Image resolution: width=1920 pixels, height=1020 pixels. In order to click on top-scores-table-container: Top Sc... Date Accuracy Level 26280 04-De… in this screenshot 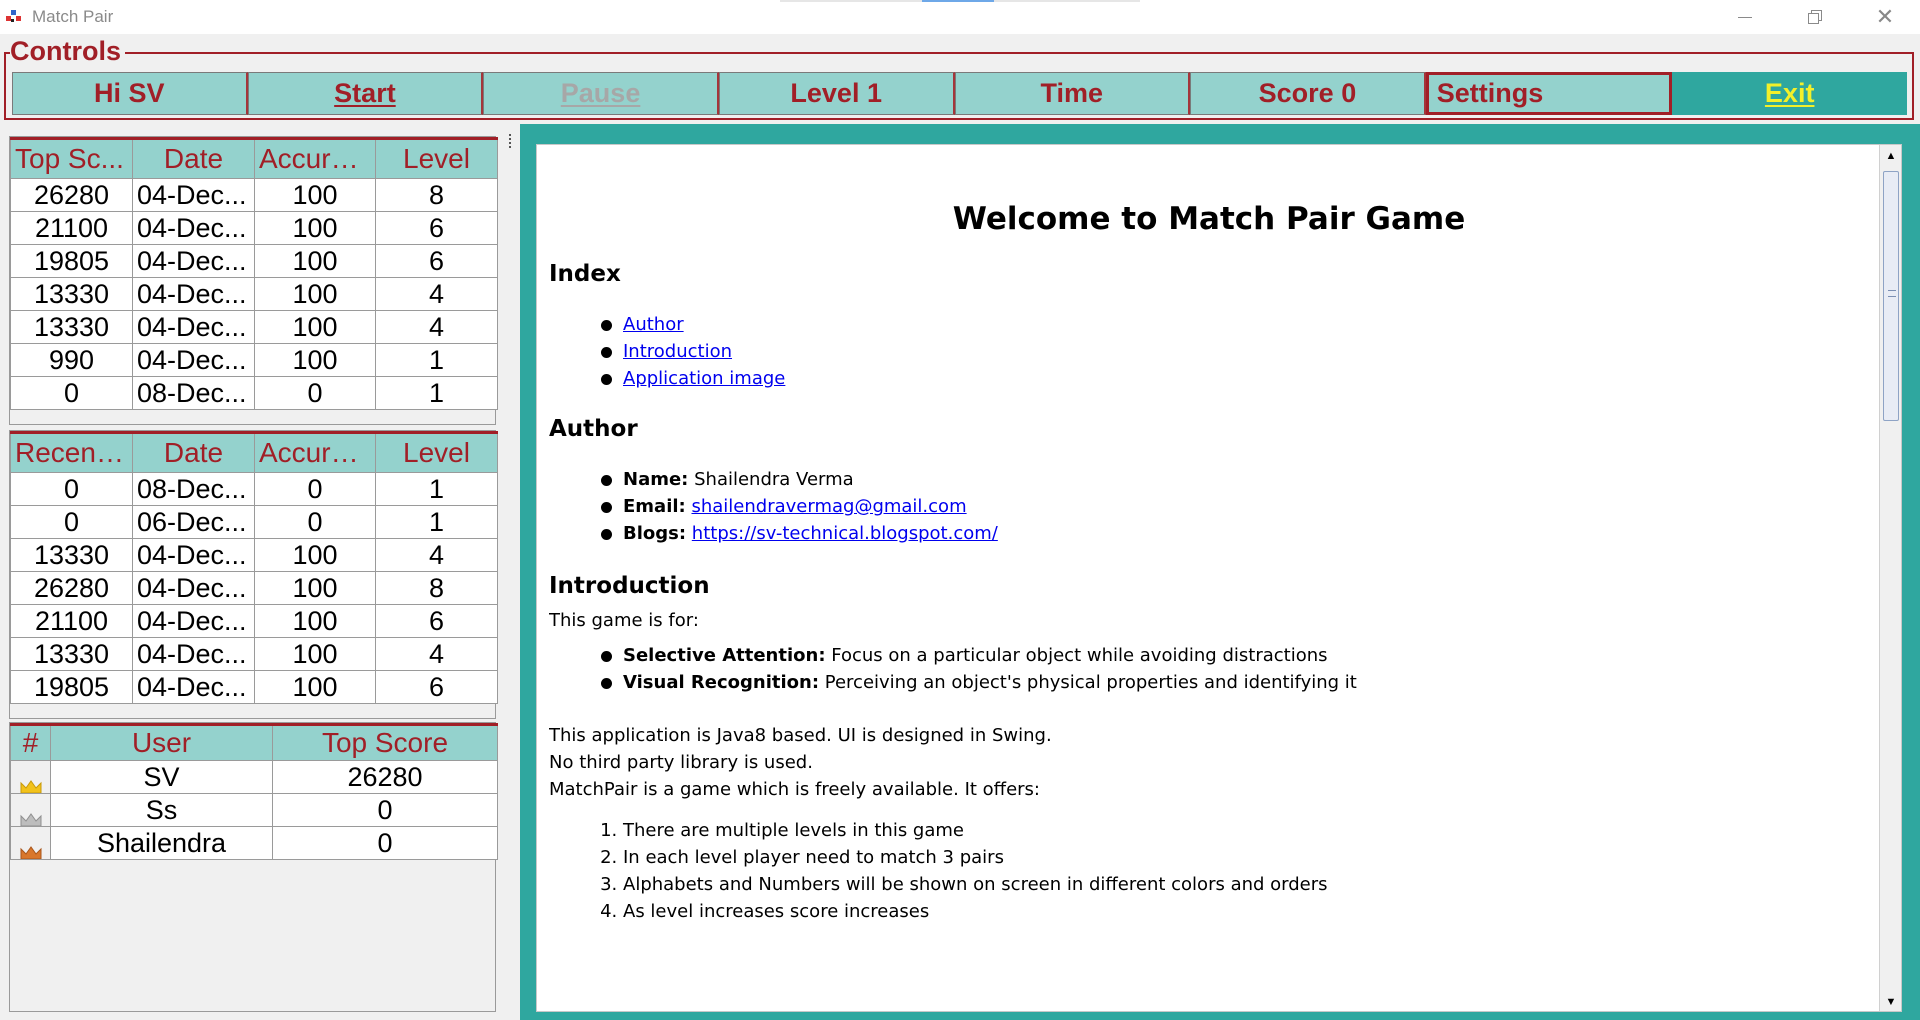, I will do `click(253, 280)`.